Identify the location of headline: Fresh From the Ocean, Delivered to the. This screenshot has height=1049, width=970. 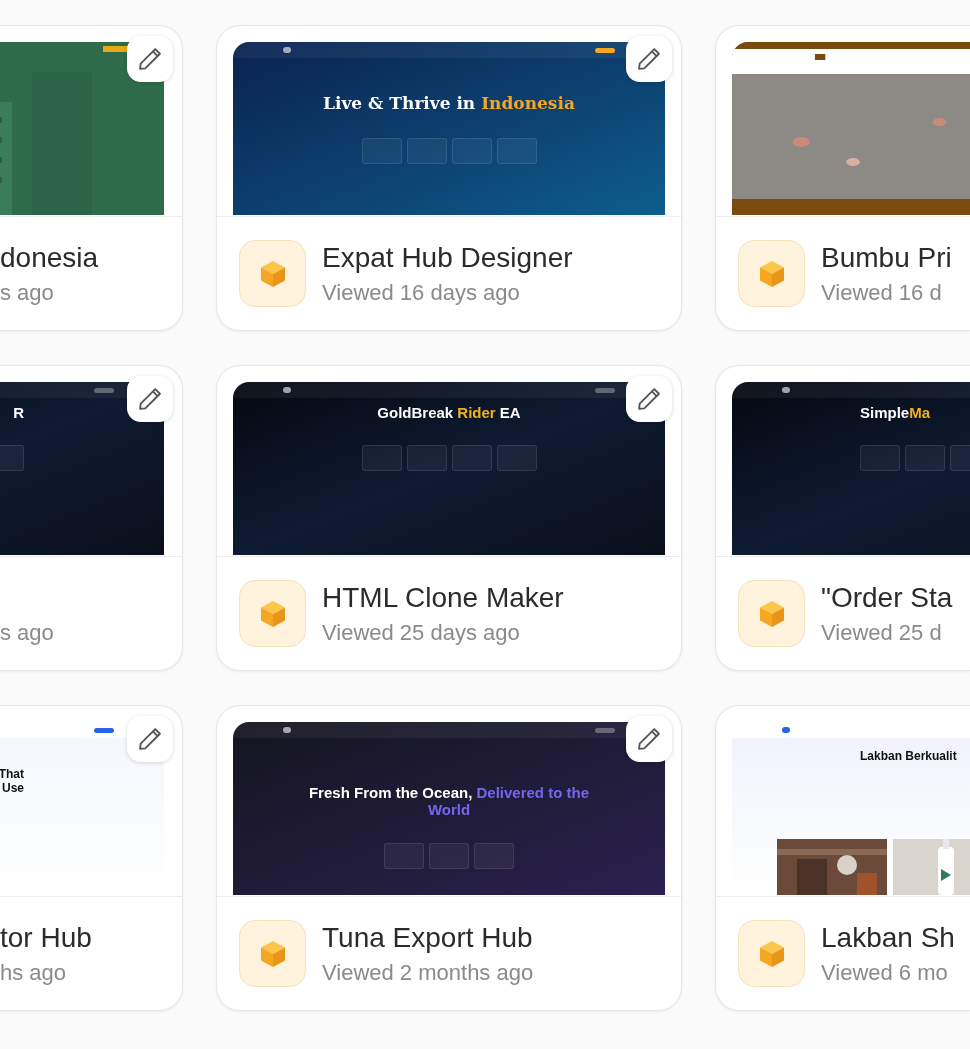
(449, 793).